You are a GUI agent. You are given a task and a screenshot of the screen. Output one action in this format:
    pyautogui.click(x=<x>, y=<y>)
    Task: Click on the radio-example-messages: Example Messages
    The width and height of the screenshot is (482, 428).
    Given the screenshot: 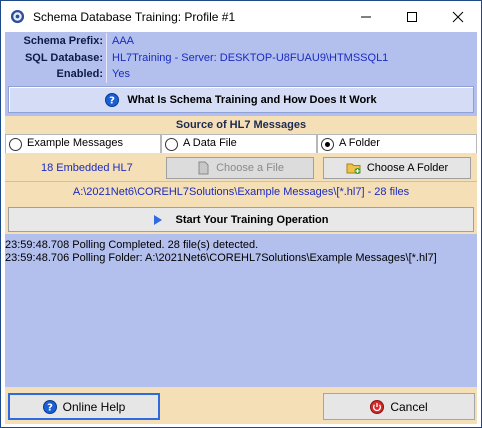 What is the action you would take?
    pyautogui.click(x=83, y=144)
    